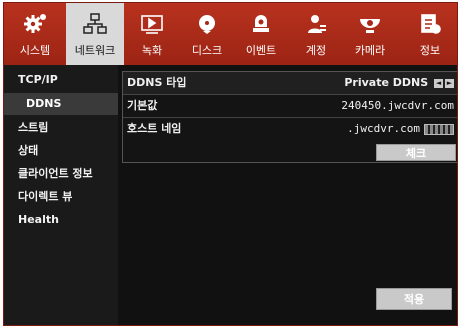 The height and width of the screenshot is (329, 461). I want to click on apply-button: 적용, so click(414, 299).